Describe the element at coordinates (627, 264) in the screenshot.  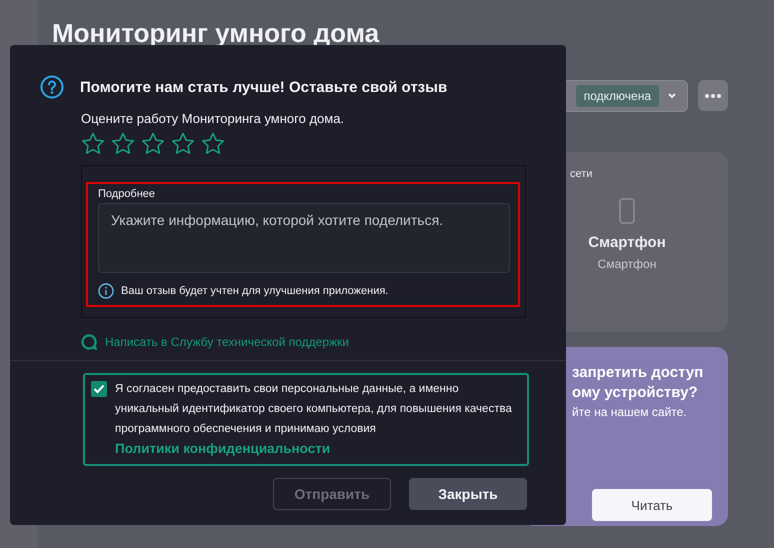
I see `device-type: Смартфон` at that location.